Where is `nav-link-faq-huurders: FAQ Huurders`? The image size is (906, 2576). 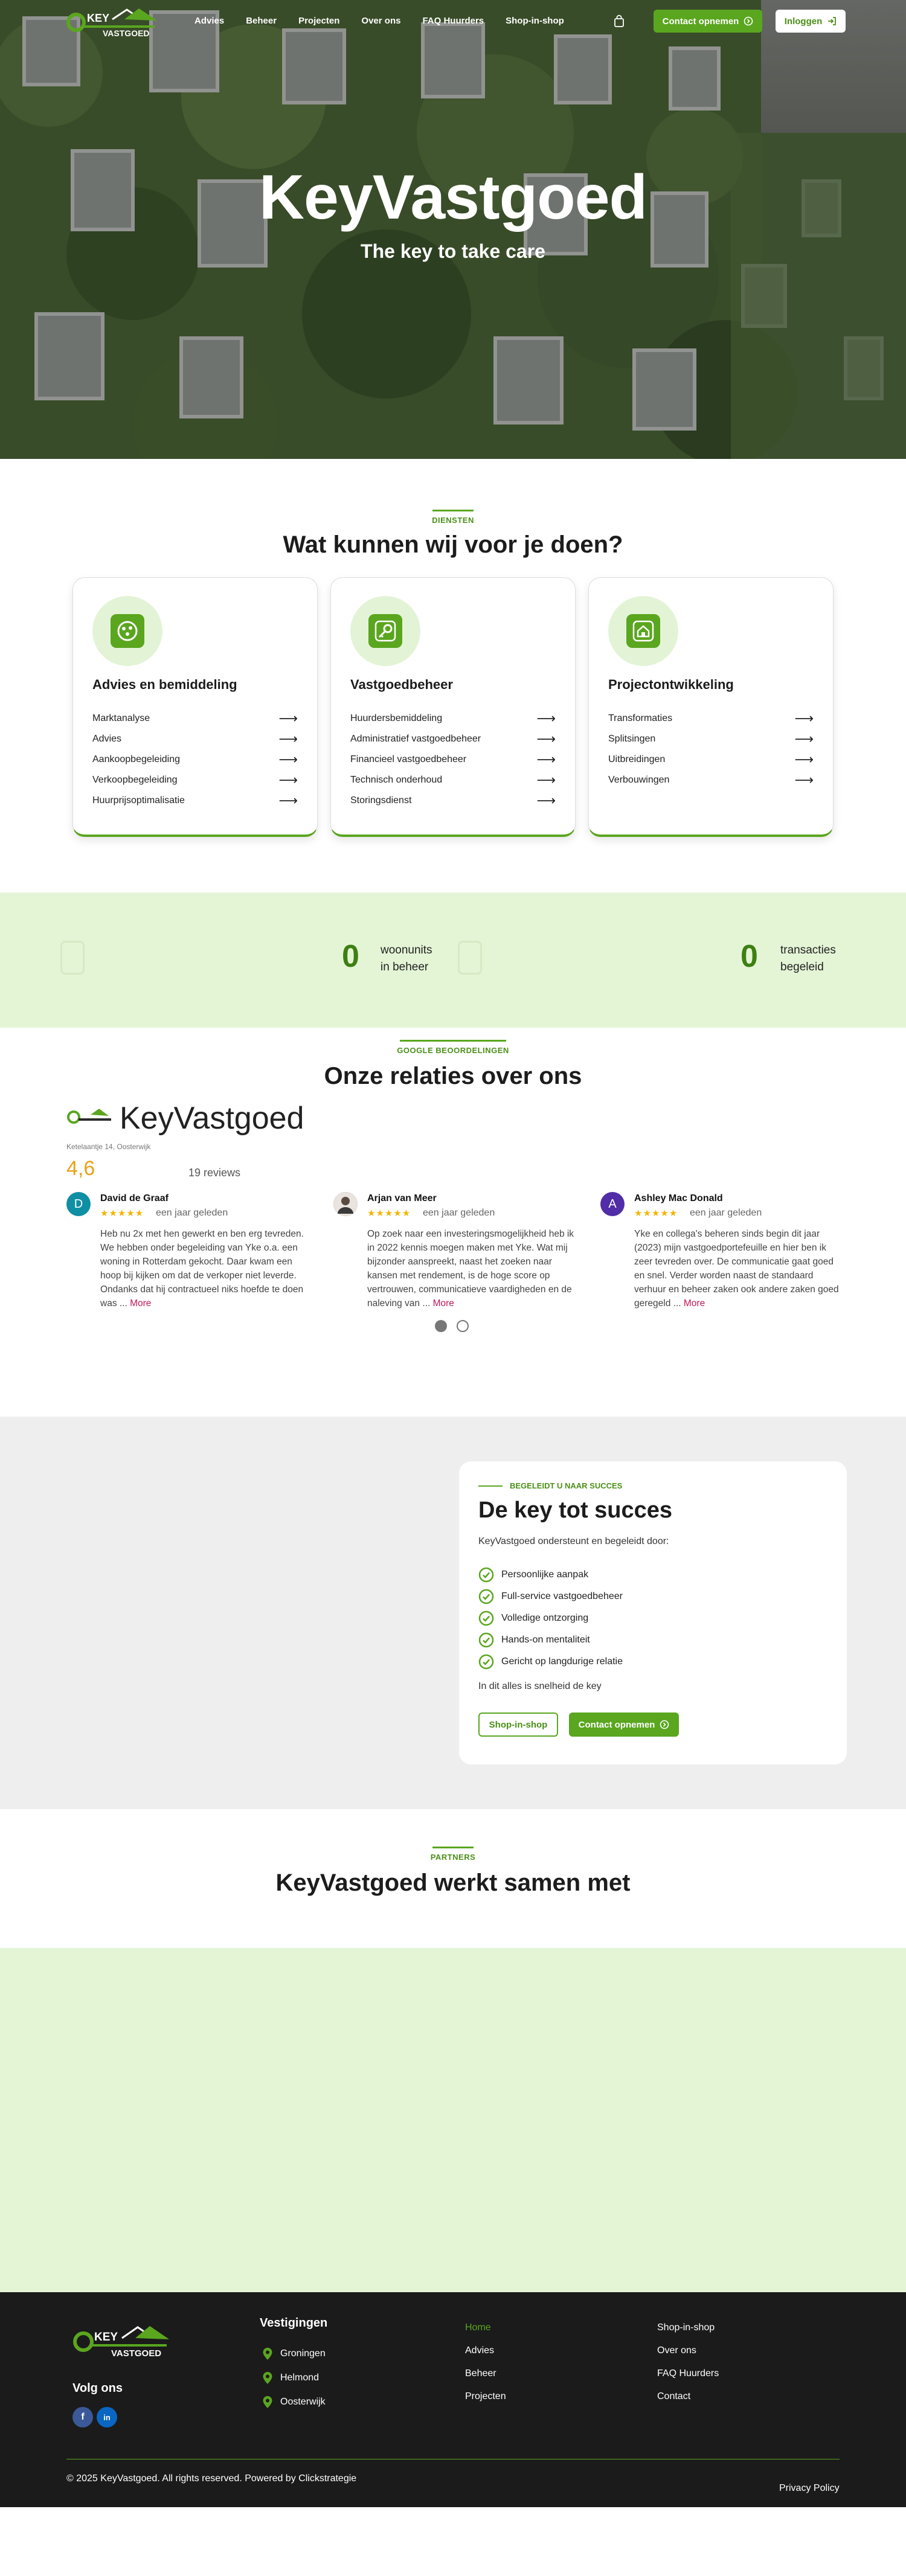 nav-link-faq-huurders: FAQ Huurders is located at coordinates (453, 21).